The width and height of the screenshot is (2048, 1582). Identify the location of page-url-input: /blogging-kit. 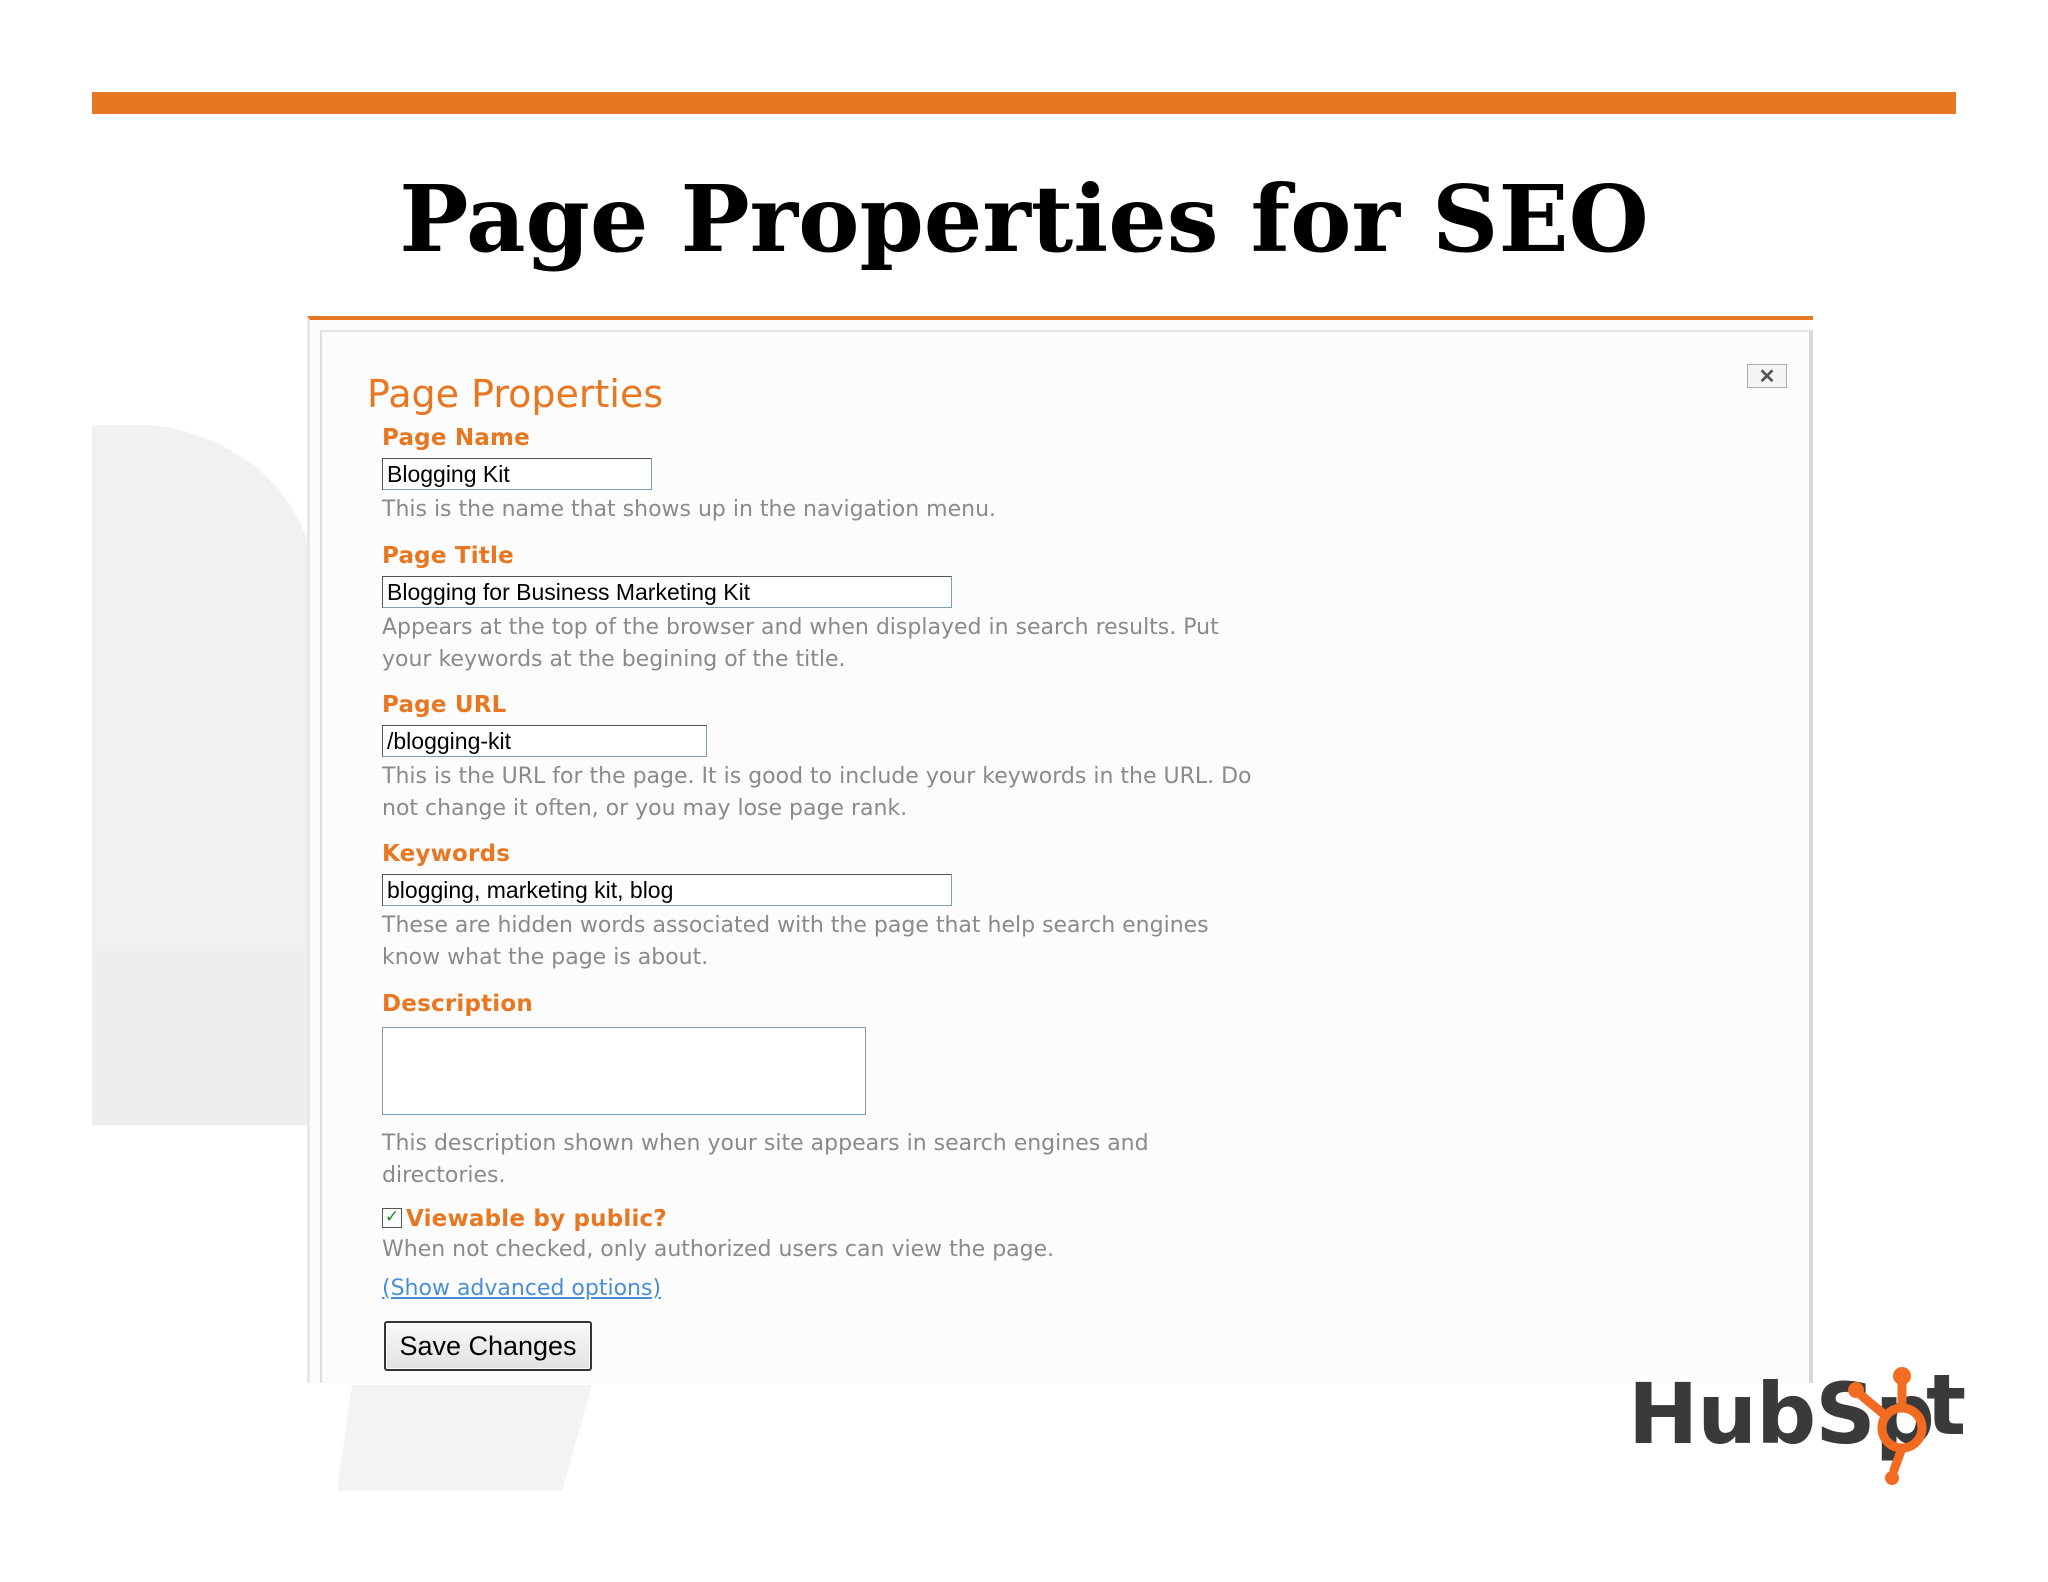
(544, 741).